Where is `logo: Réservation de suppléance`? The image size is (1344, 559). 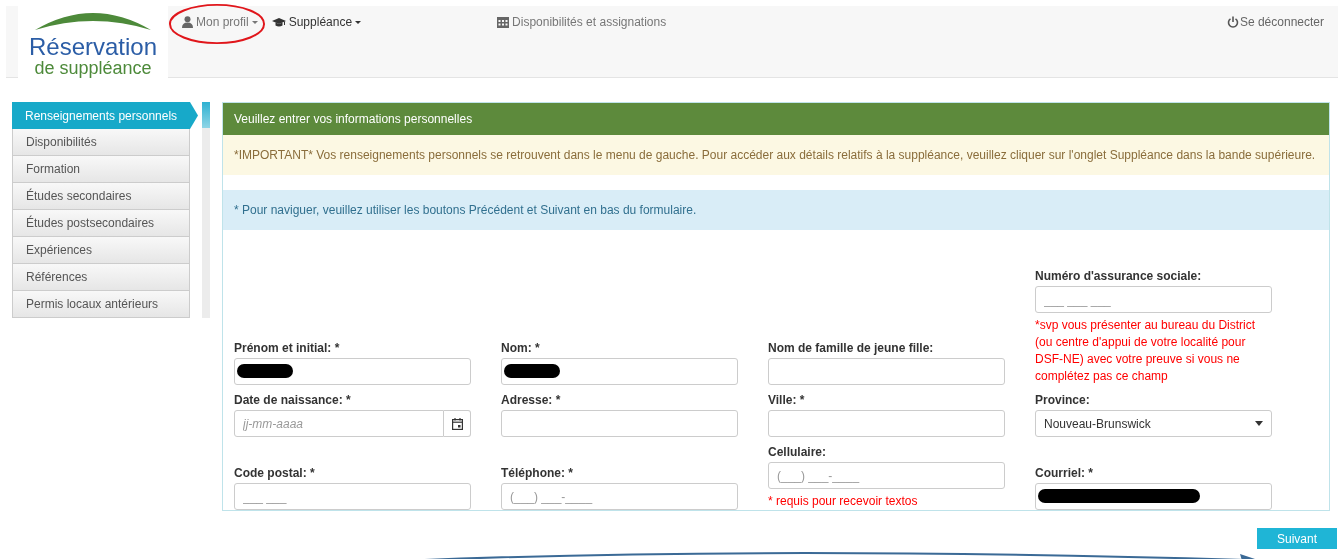
logo: Réservation de suppléance is located at coordinates (93, 42).